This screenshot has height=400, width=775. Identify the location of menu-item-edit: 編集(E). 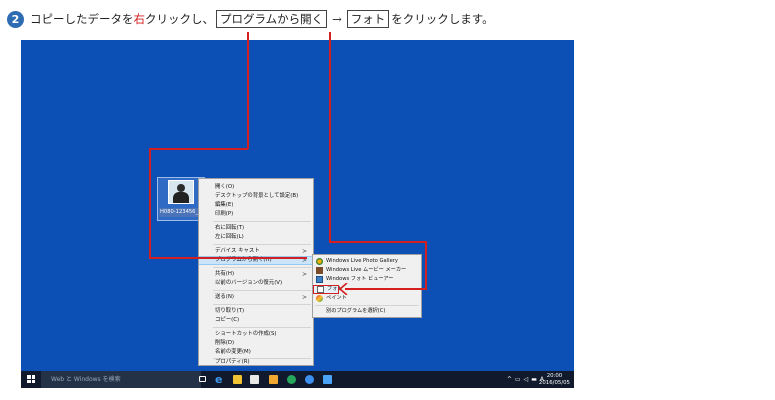
(256, 205).